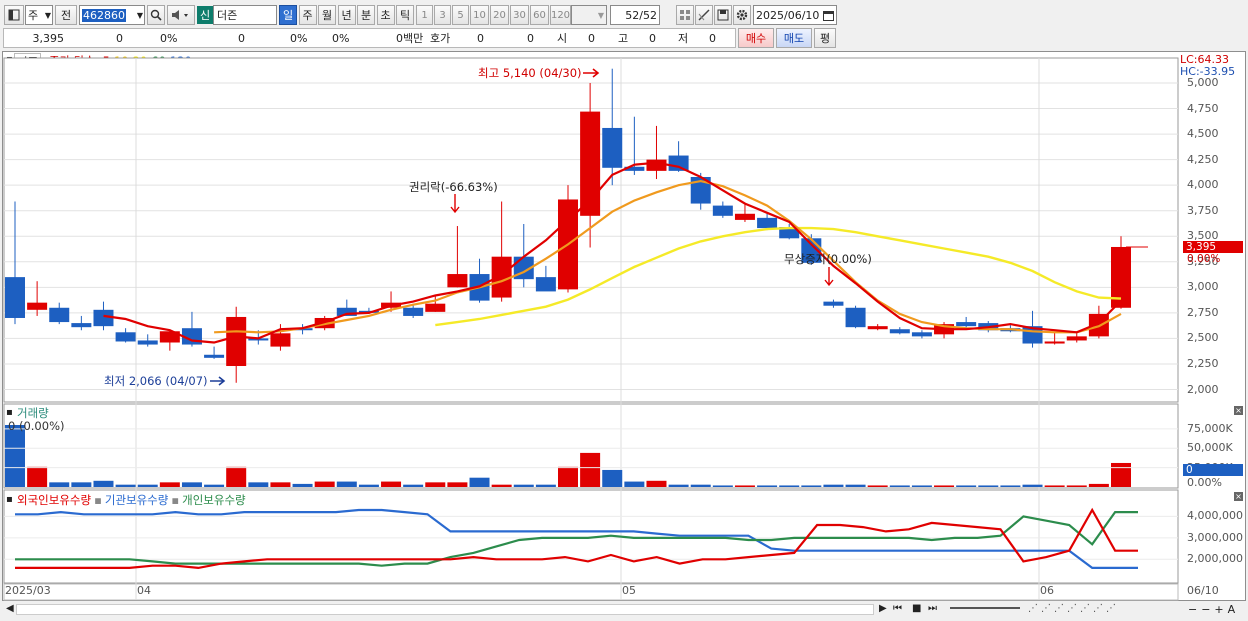  I want to click on volume-tick-label: 50,000K, so click(1210, 448).